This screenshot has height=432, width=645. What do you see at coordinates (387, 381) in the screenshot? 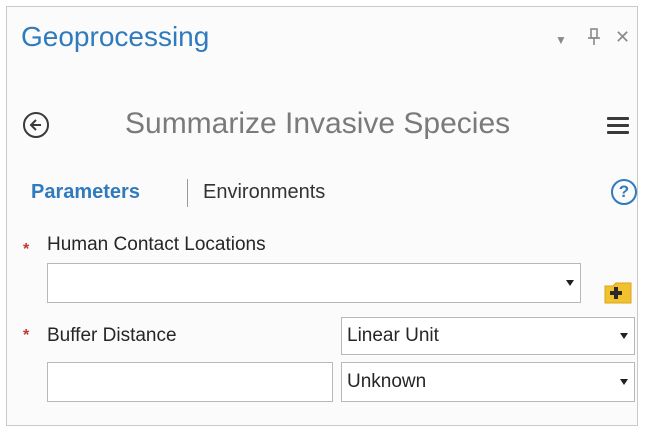
I see `buffer-unit-value: Unknown` at bounding box center [387, 381].